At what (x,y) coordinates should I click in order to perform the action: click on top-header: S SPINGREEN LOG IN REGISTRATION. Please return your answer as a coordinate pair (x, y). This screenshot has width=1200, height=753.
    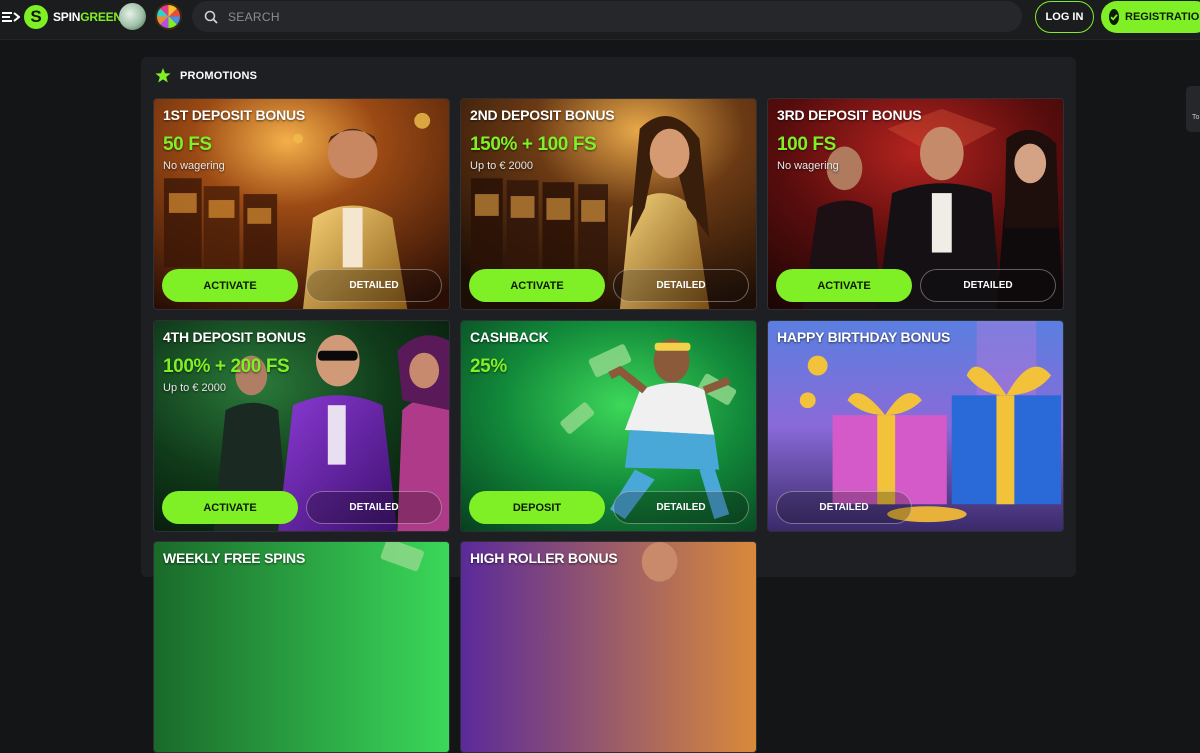
    Looking at the image, I should click on (600, 20).